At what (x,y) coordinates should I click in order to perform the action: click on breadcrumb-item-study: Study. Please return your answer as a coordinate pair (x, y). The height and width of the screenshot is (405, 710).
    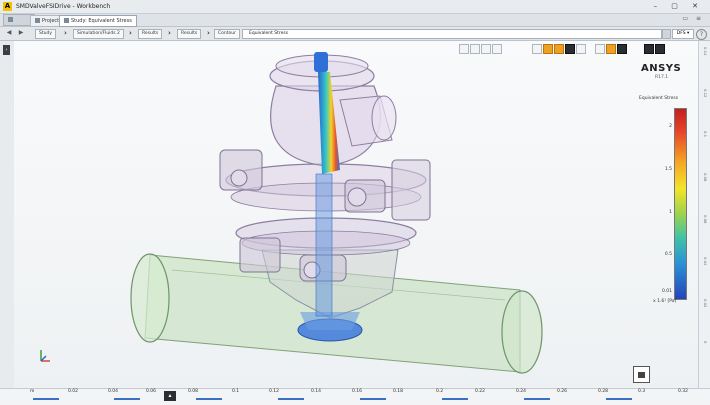
    Looking at the image, I should click on (45, 34).